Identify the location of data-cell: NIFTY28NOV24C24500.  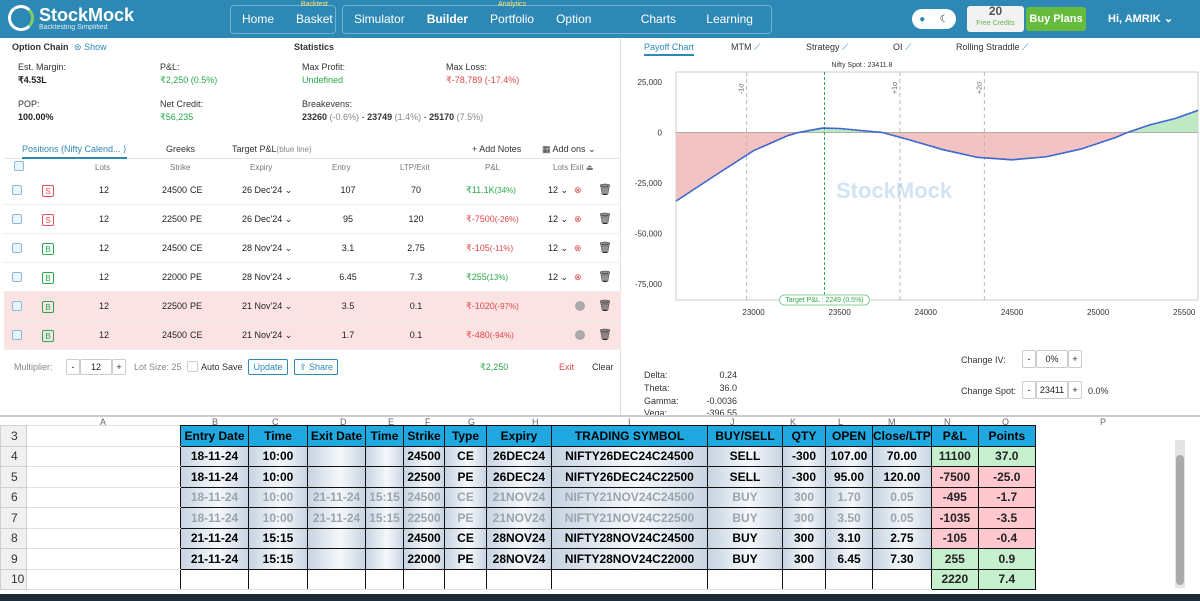
(629, 538).